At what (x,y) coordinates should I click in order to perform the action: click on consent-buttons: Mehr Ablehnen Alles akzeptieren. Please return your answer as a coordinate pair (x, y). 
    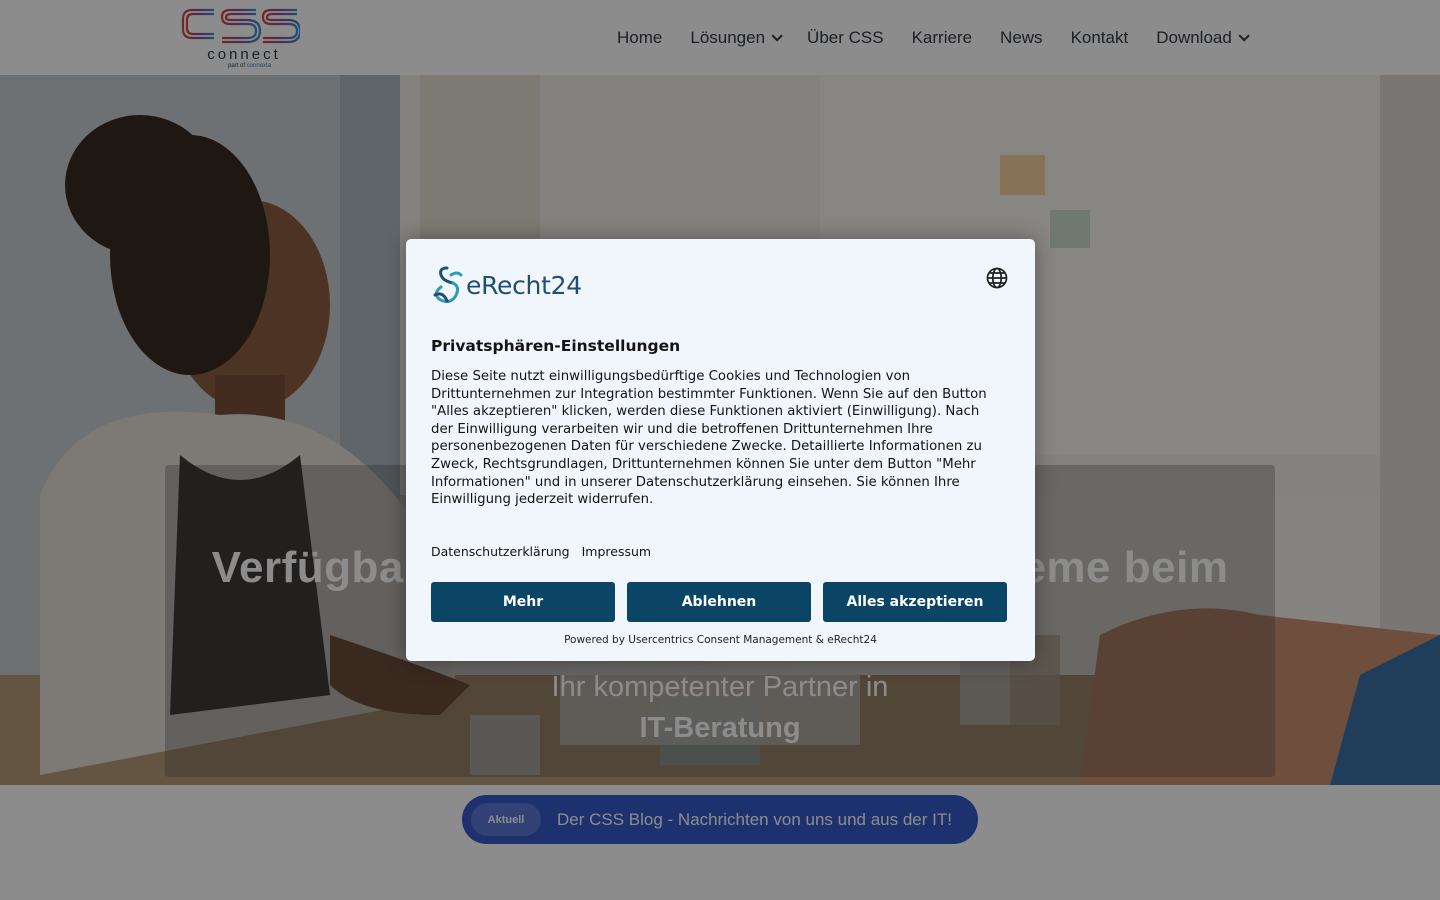
    Looking at the image, I should click on (719, 602).